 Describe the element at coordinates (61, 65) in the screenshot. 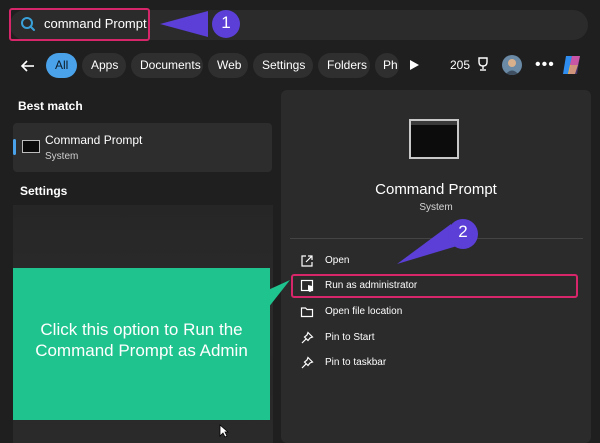

I see `filter-chip-all: All` at that location.